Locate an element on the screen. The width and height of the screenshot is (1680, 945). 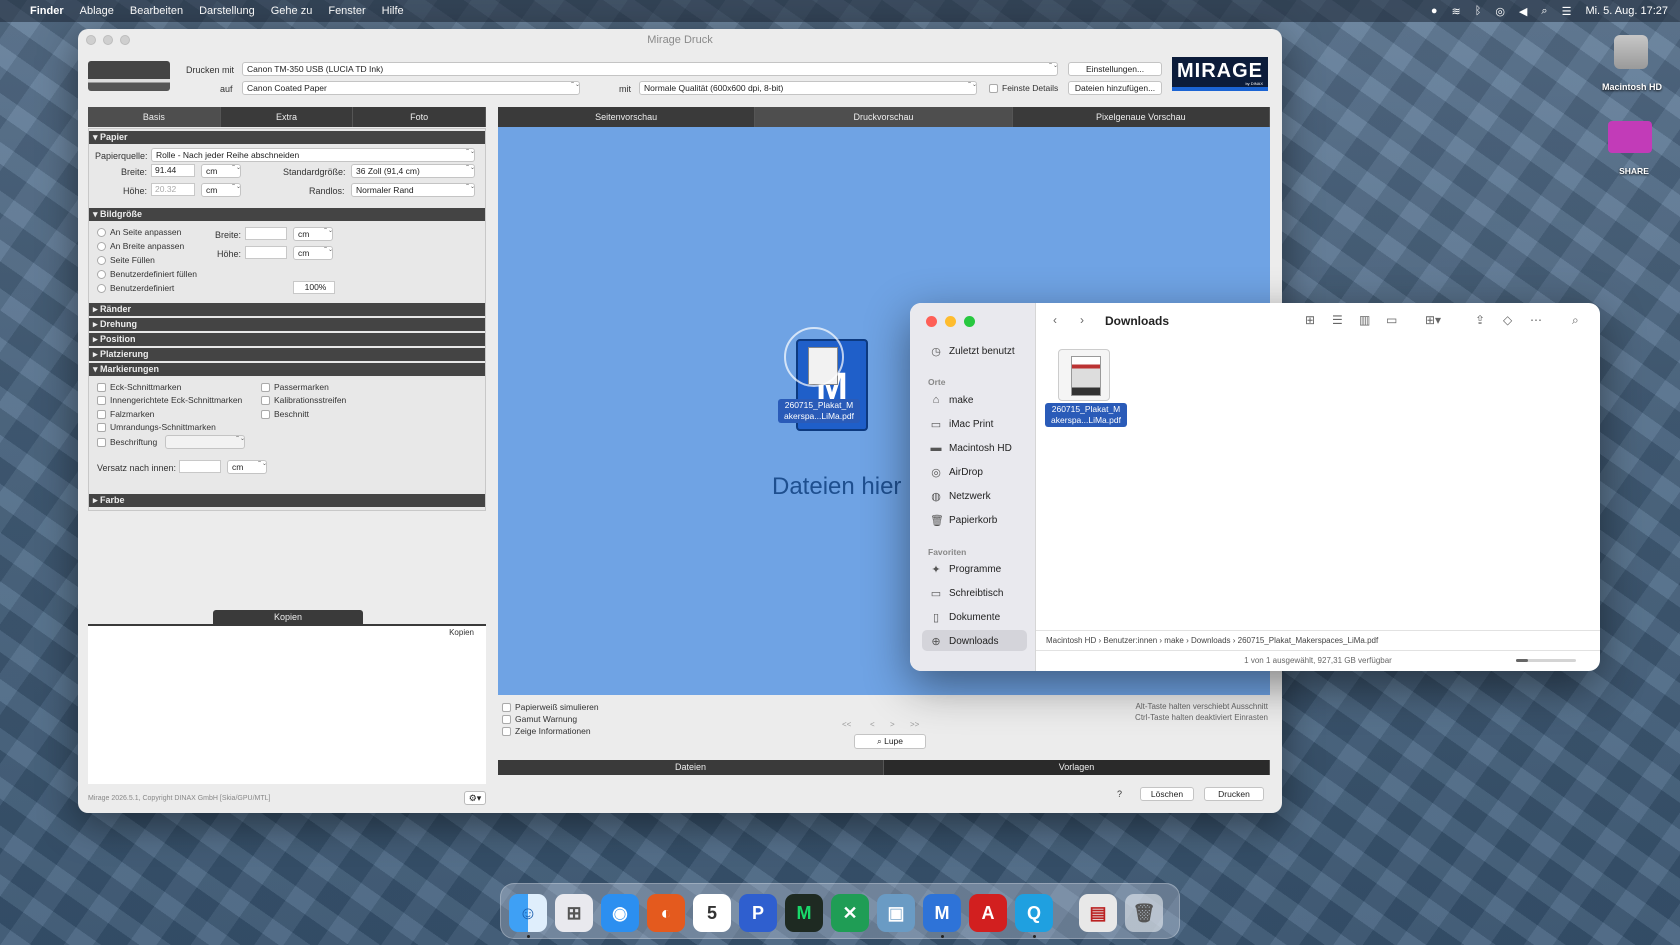
section-platzierung: ▸ Platzierung is located at coordinates (287, 354).